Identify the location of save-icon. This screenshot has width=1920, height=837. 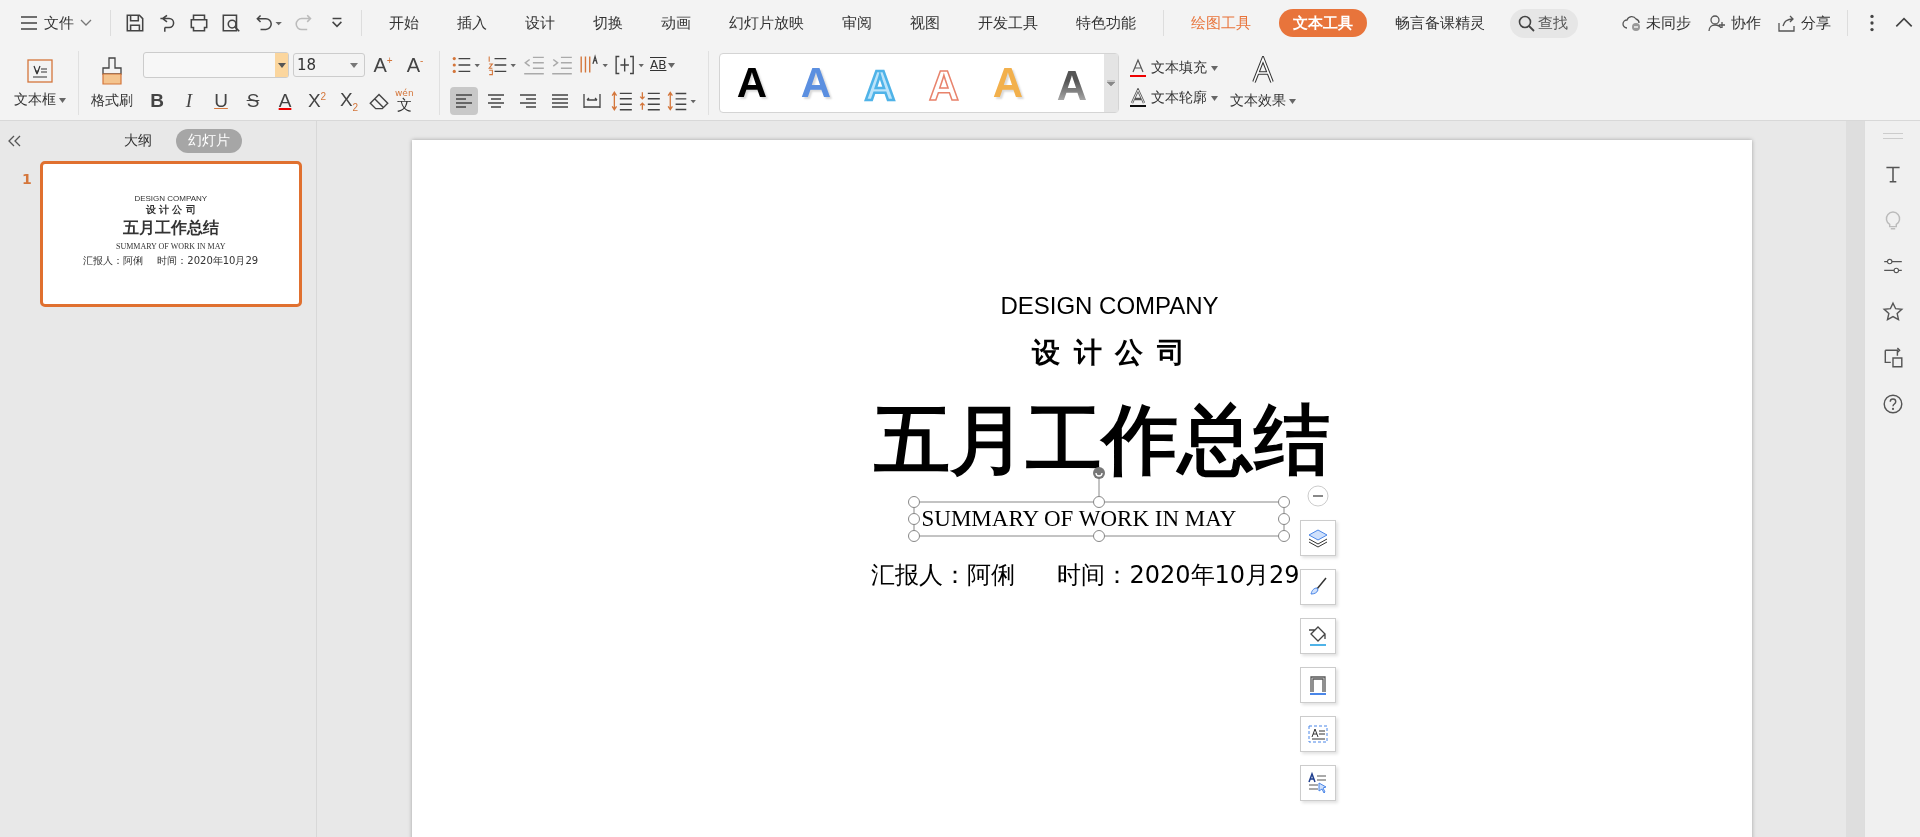
(135, 23).